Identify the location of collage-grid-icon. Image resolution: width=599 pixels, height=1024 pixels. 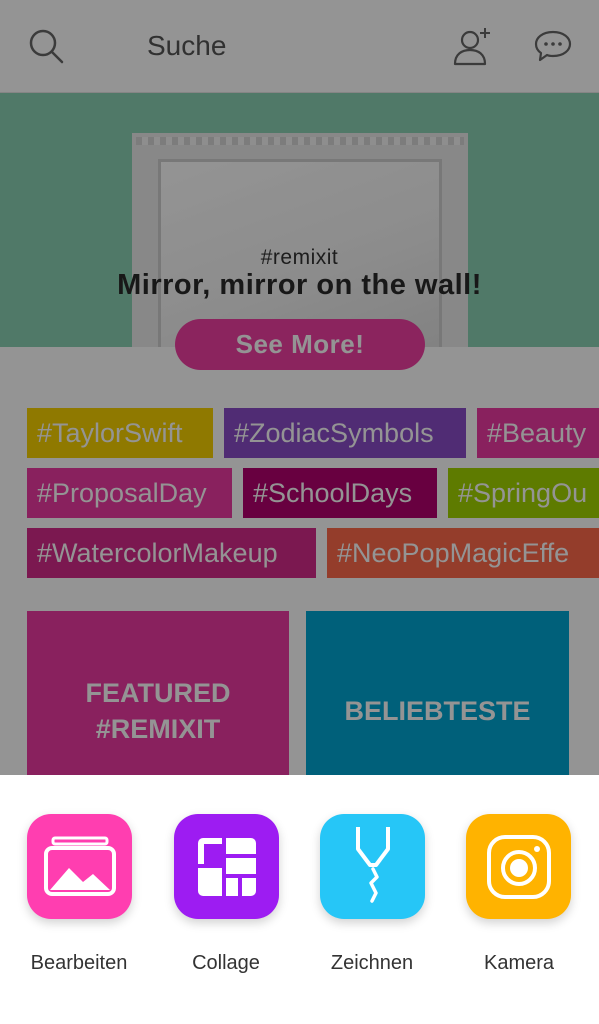
(226, 866).